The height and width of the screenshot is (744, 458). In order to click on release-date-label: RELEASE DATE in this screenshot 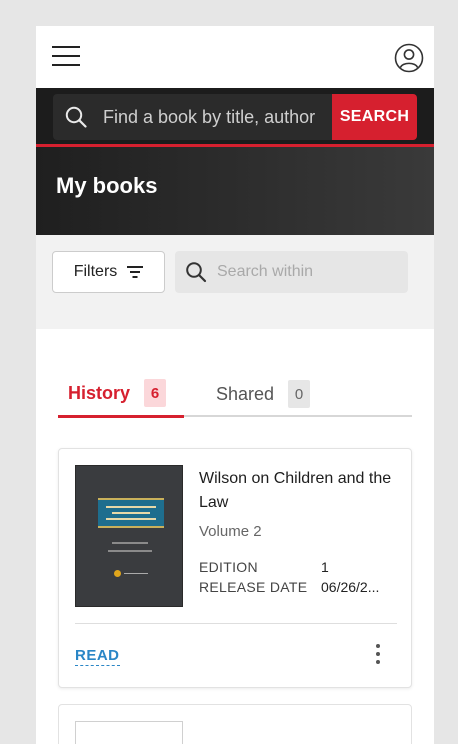, I will do `click(253, 587)`.